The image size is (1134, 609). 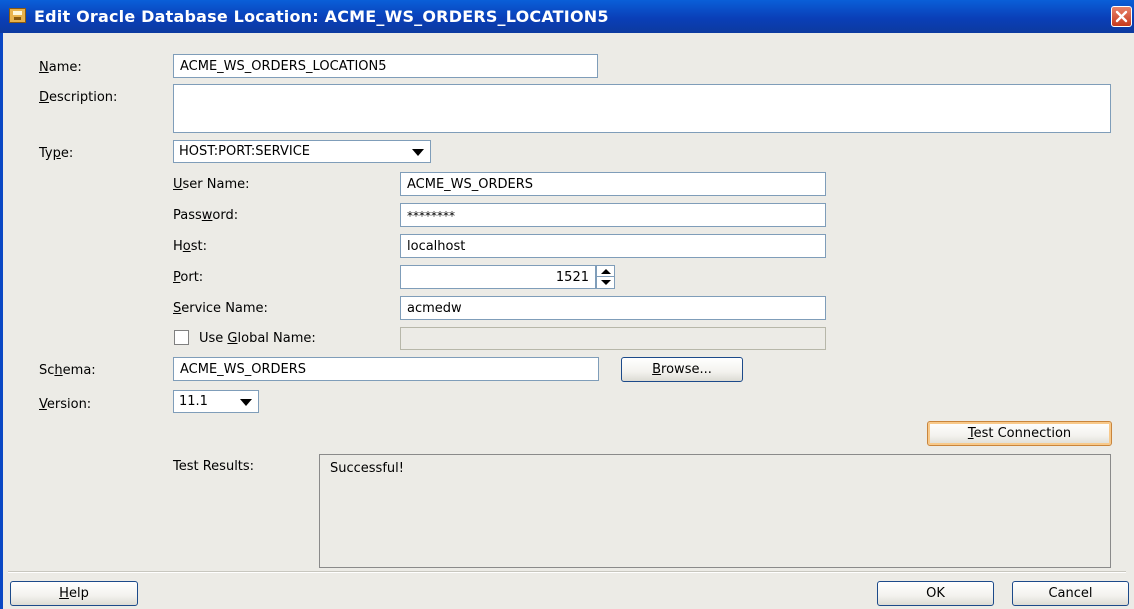 I want to click on password-label: Password:, so click(x=206, y=215).